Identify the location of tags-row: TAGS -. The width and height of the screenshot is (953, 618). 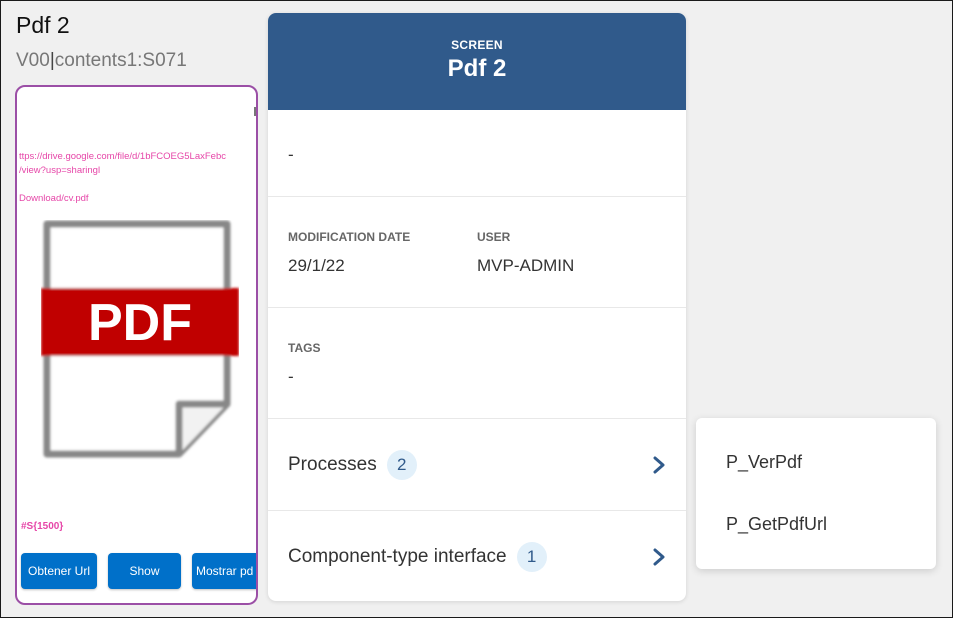
(477, 363).